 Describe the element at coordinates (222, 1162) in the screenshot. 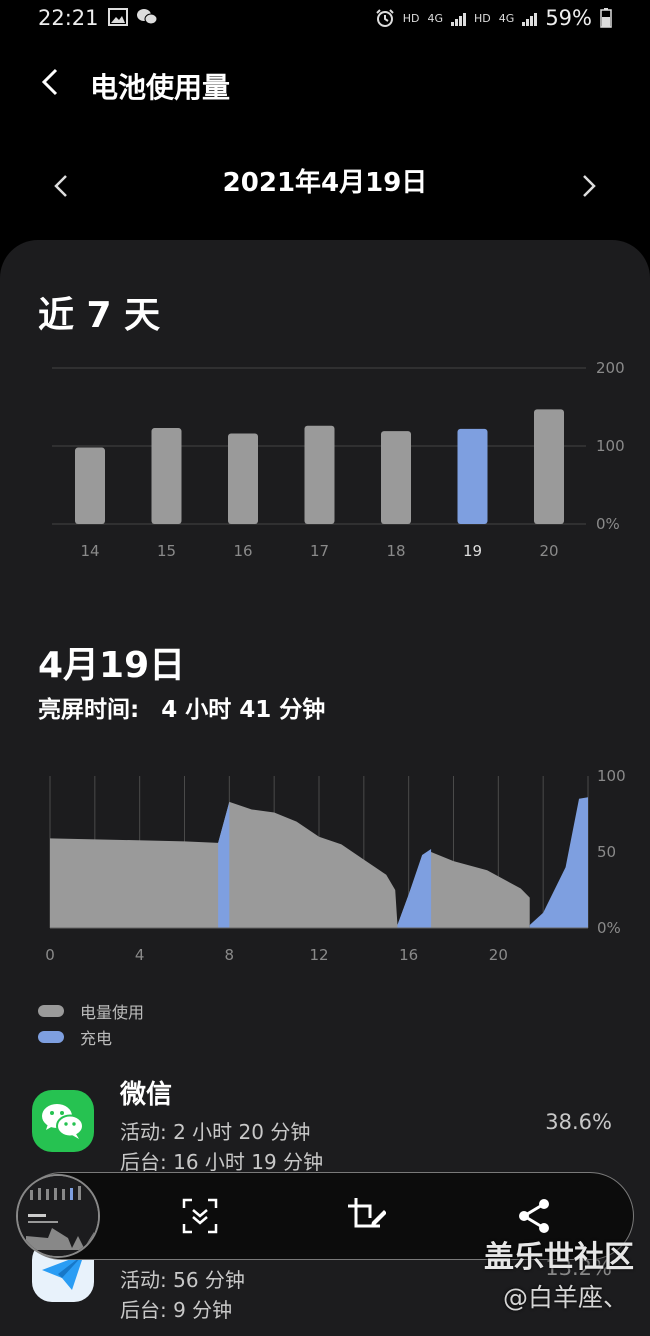

I see `app-background-time: 后台: 16 小时 19 分钟` at that location.